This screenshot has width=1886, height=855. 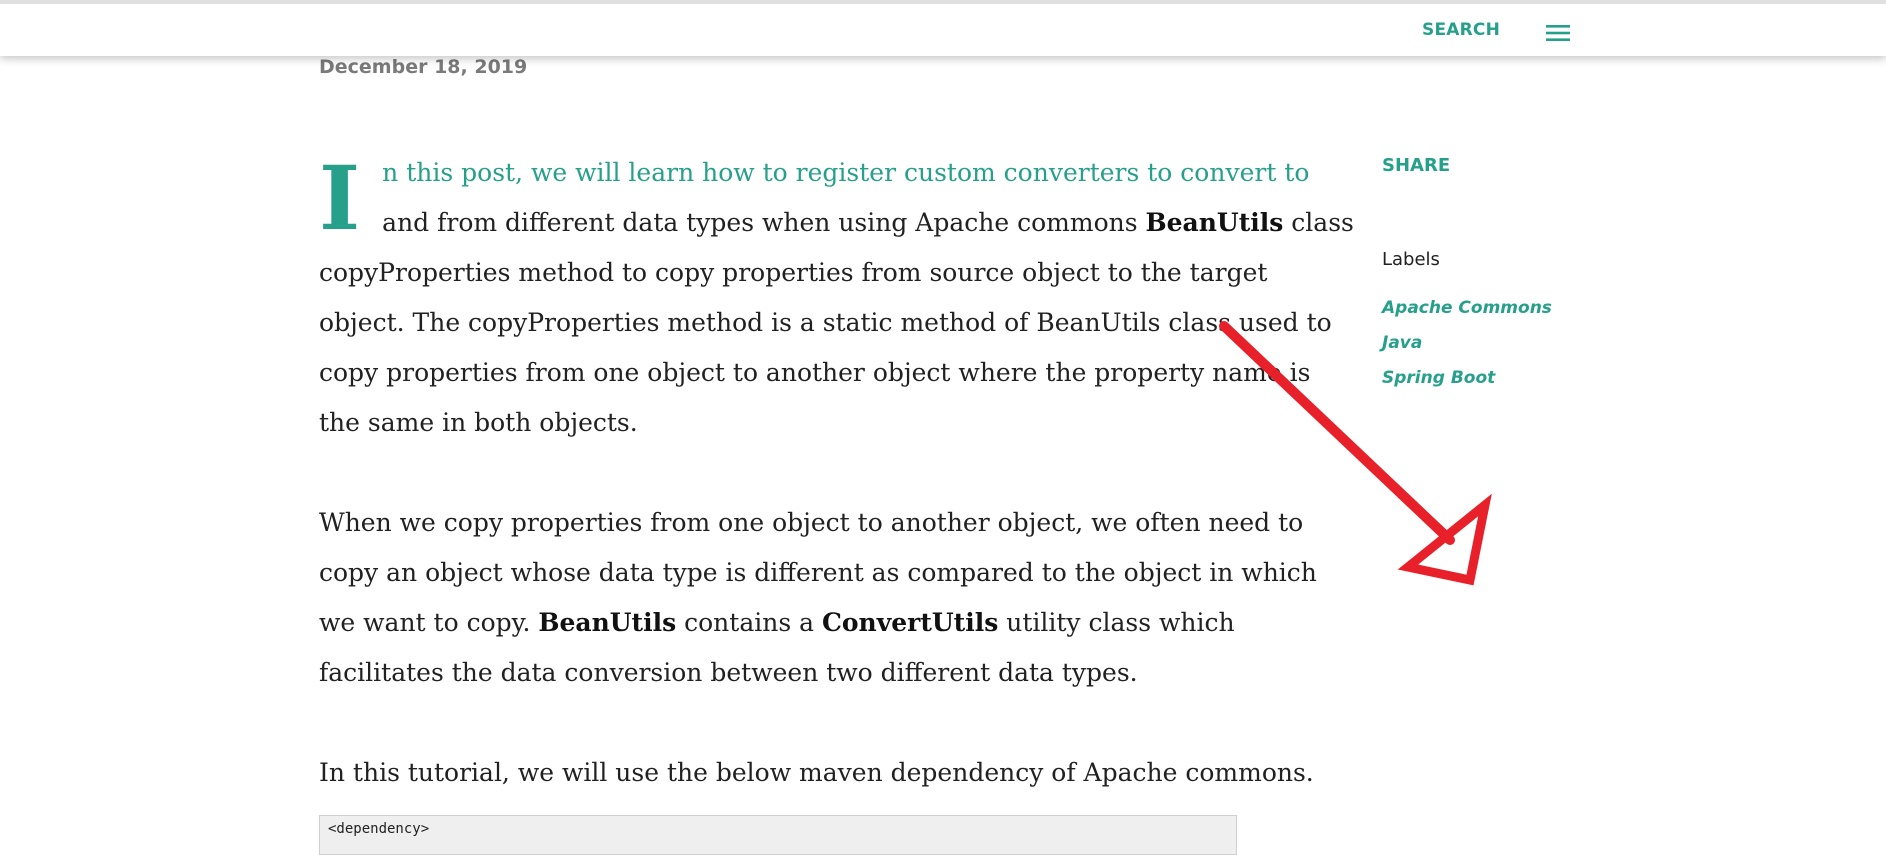 What do you see at coordinates (1402, 343) in the screenshot?
I see `label-link-java: Java` at bounding box center [1402, 343].